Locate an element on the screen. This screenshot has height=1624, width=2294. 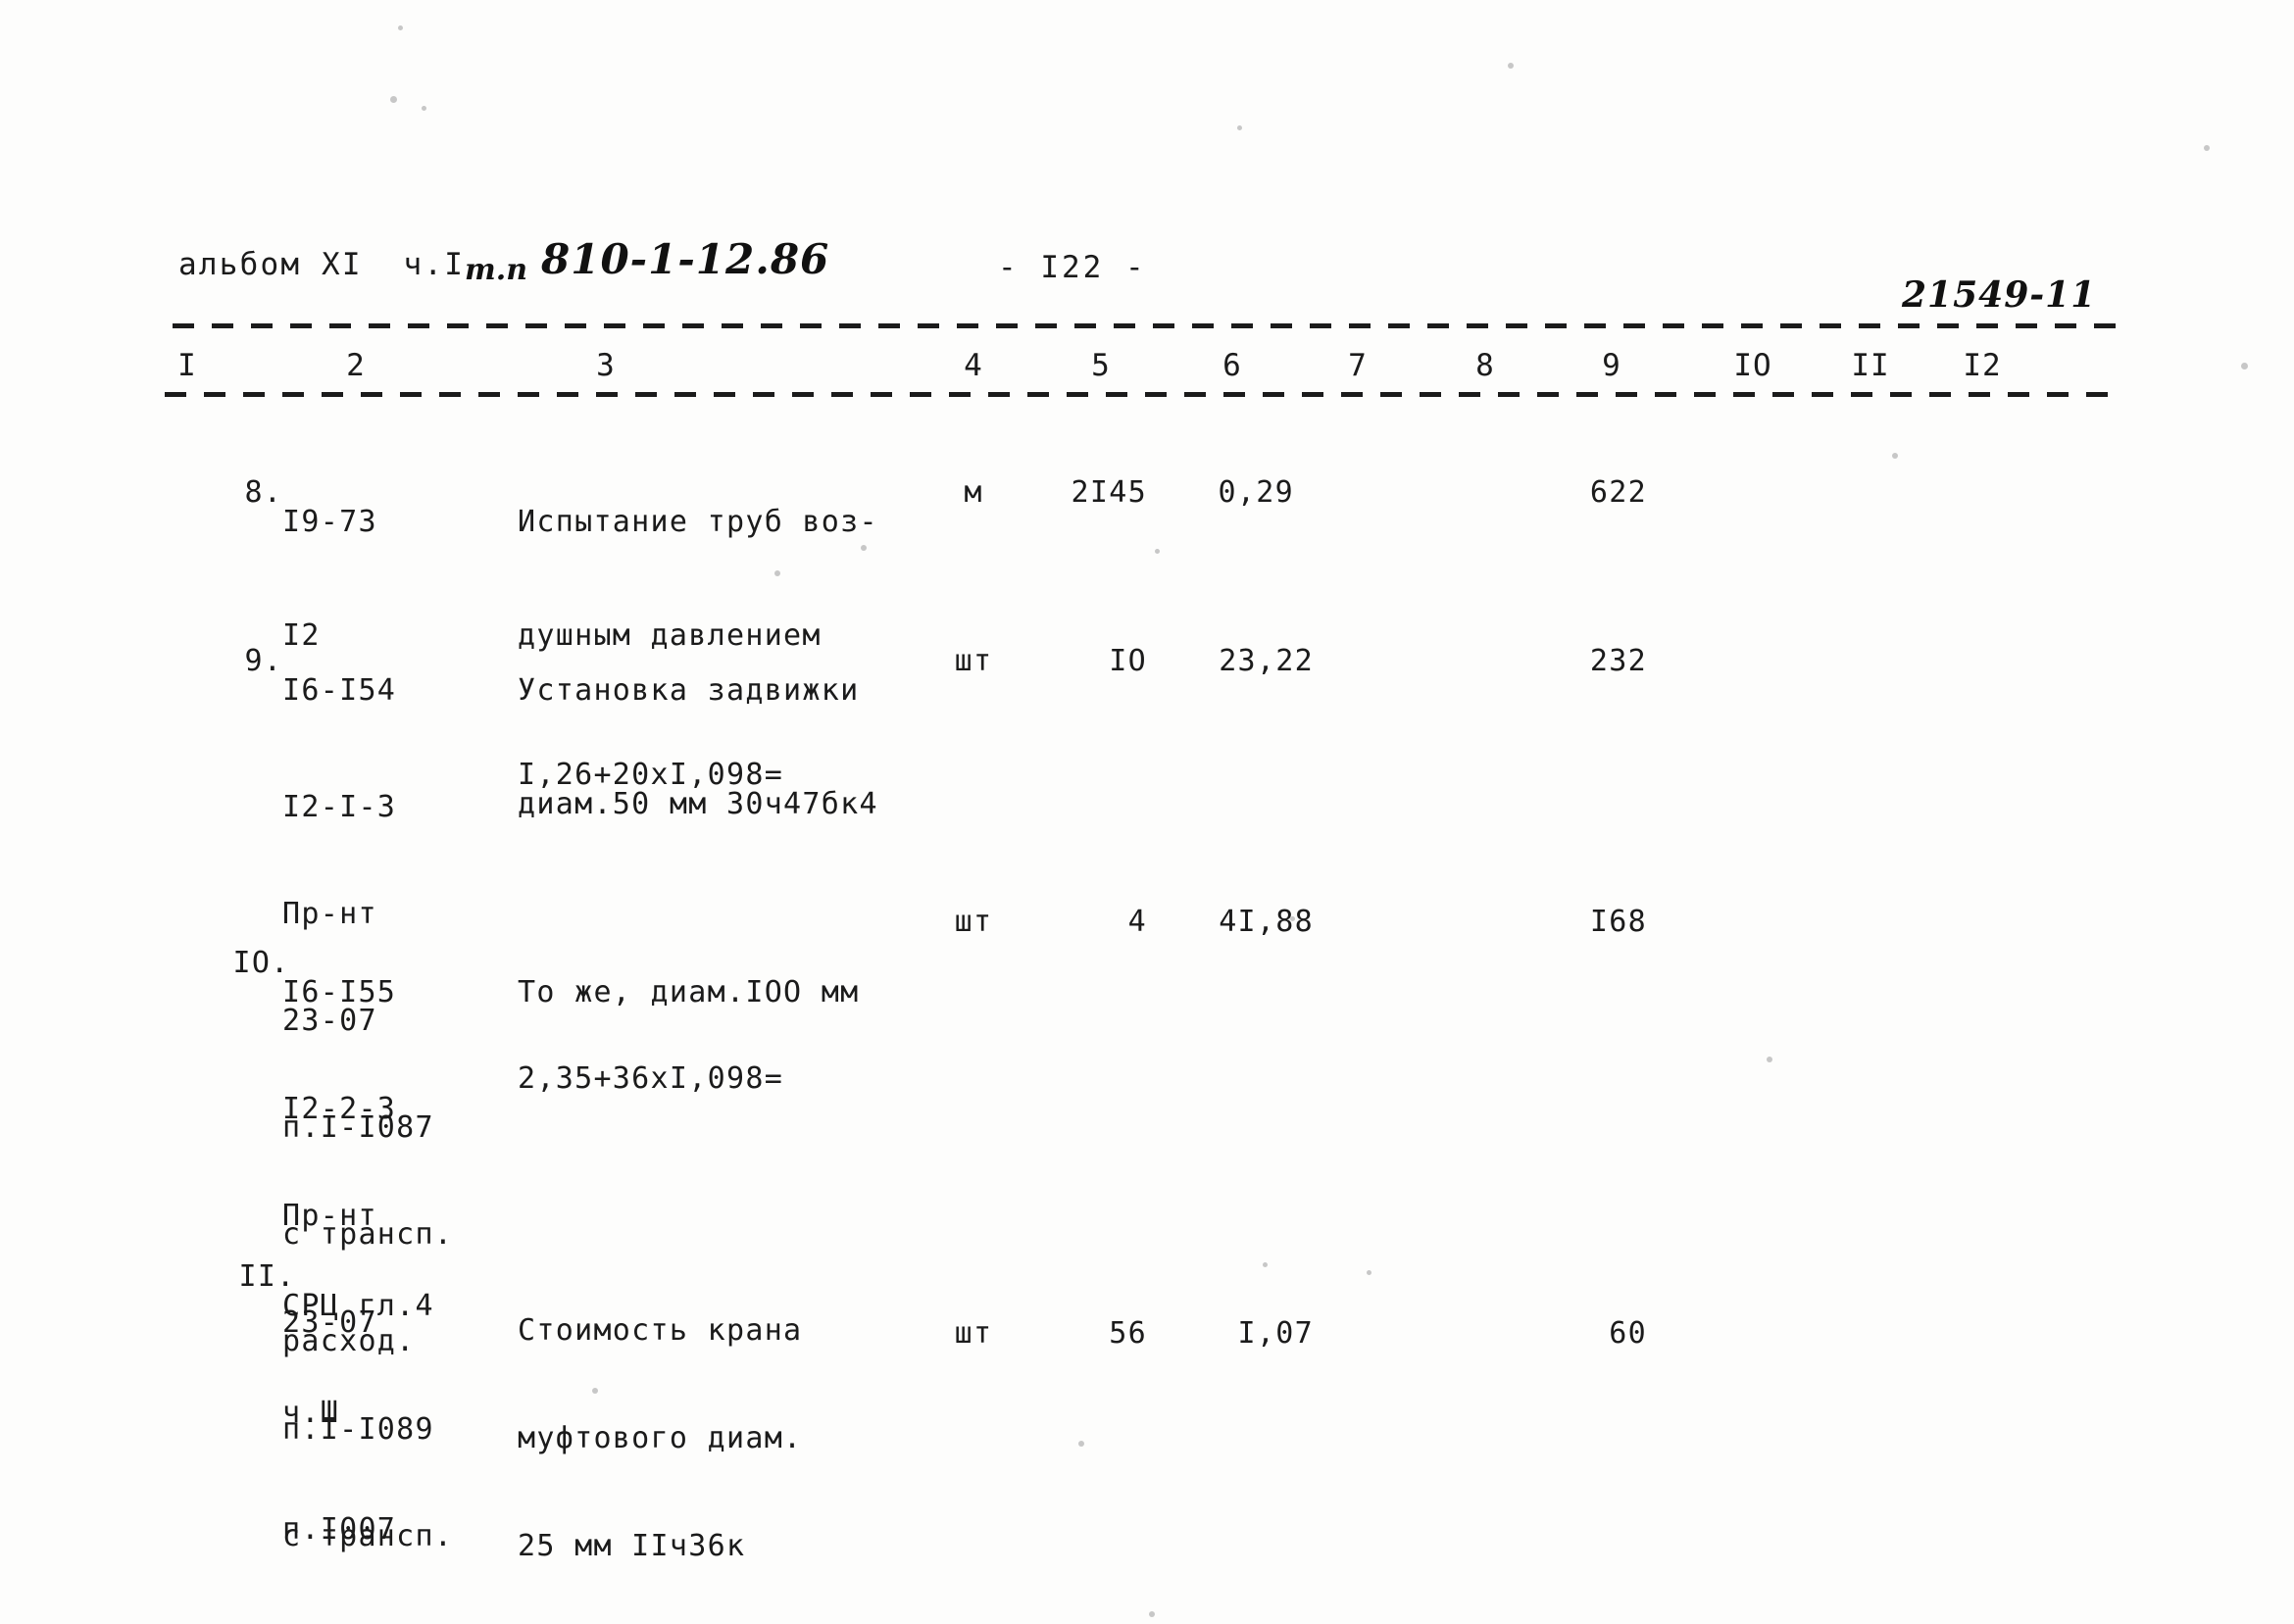
row-description-line: Установка задвижки is located at coordinates (689, 691).